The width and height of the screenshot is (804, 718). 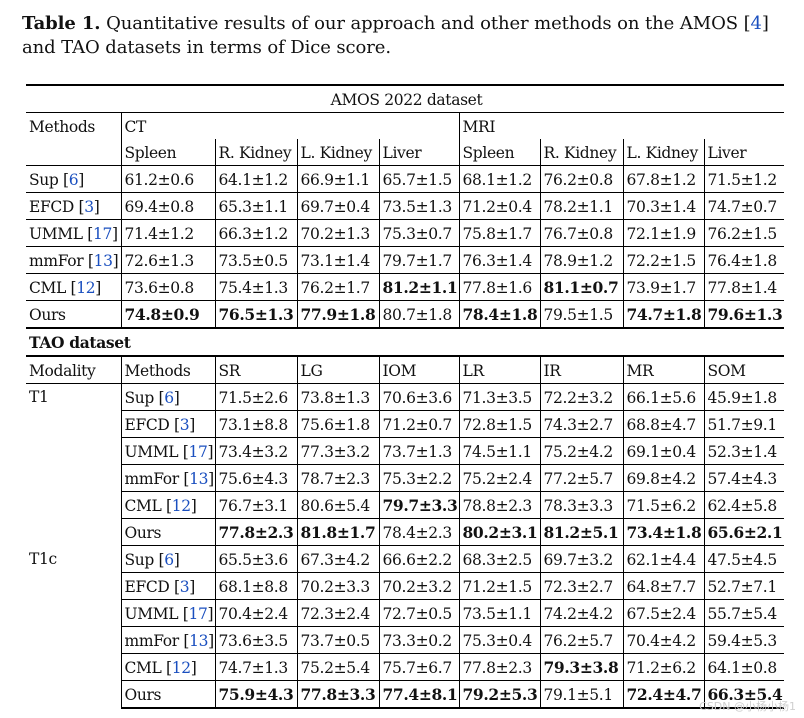 I want to click on score-cell: 73.7±0.5, so click(x=338, y=640).